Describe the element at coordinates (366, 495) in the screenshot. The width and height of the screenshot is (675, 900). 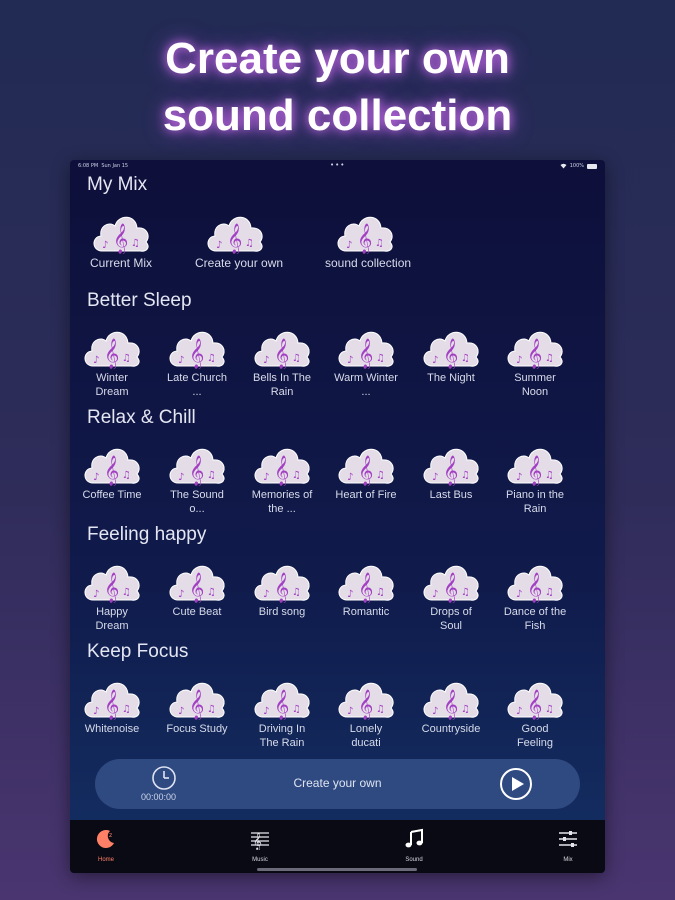
I see `sound-tile-label: Heart of Fire` at that location.